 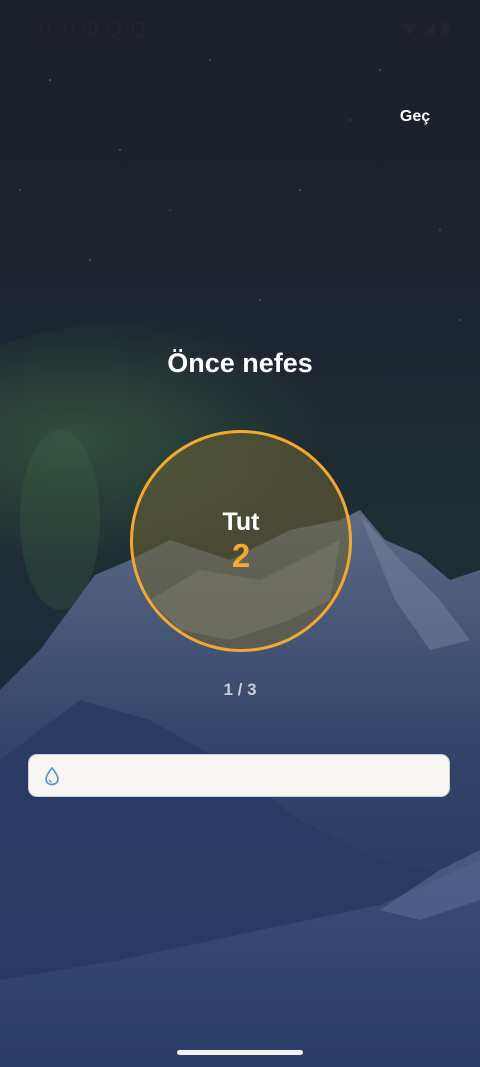 I want to click on shield-icon, so click(x=114, y=29).